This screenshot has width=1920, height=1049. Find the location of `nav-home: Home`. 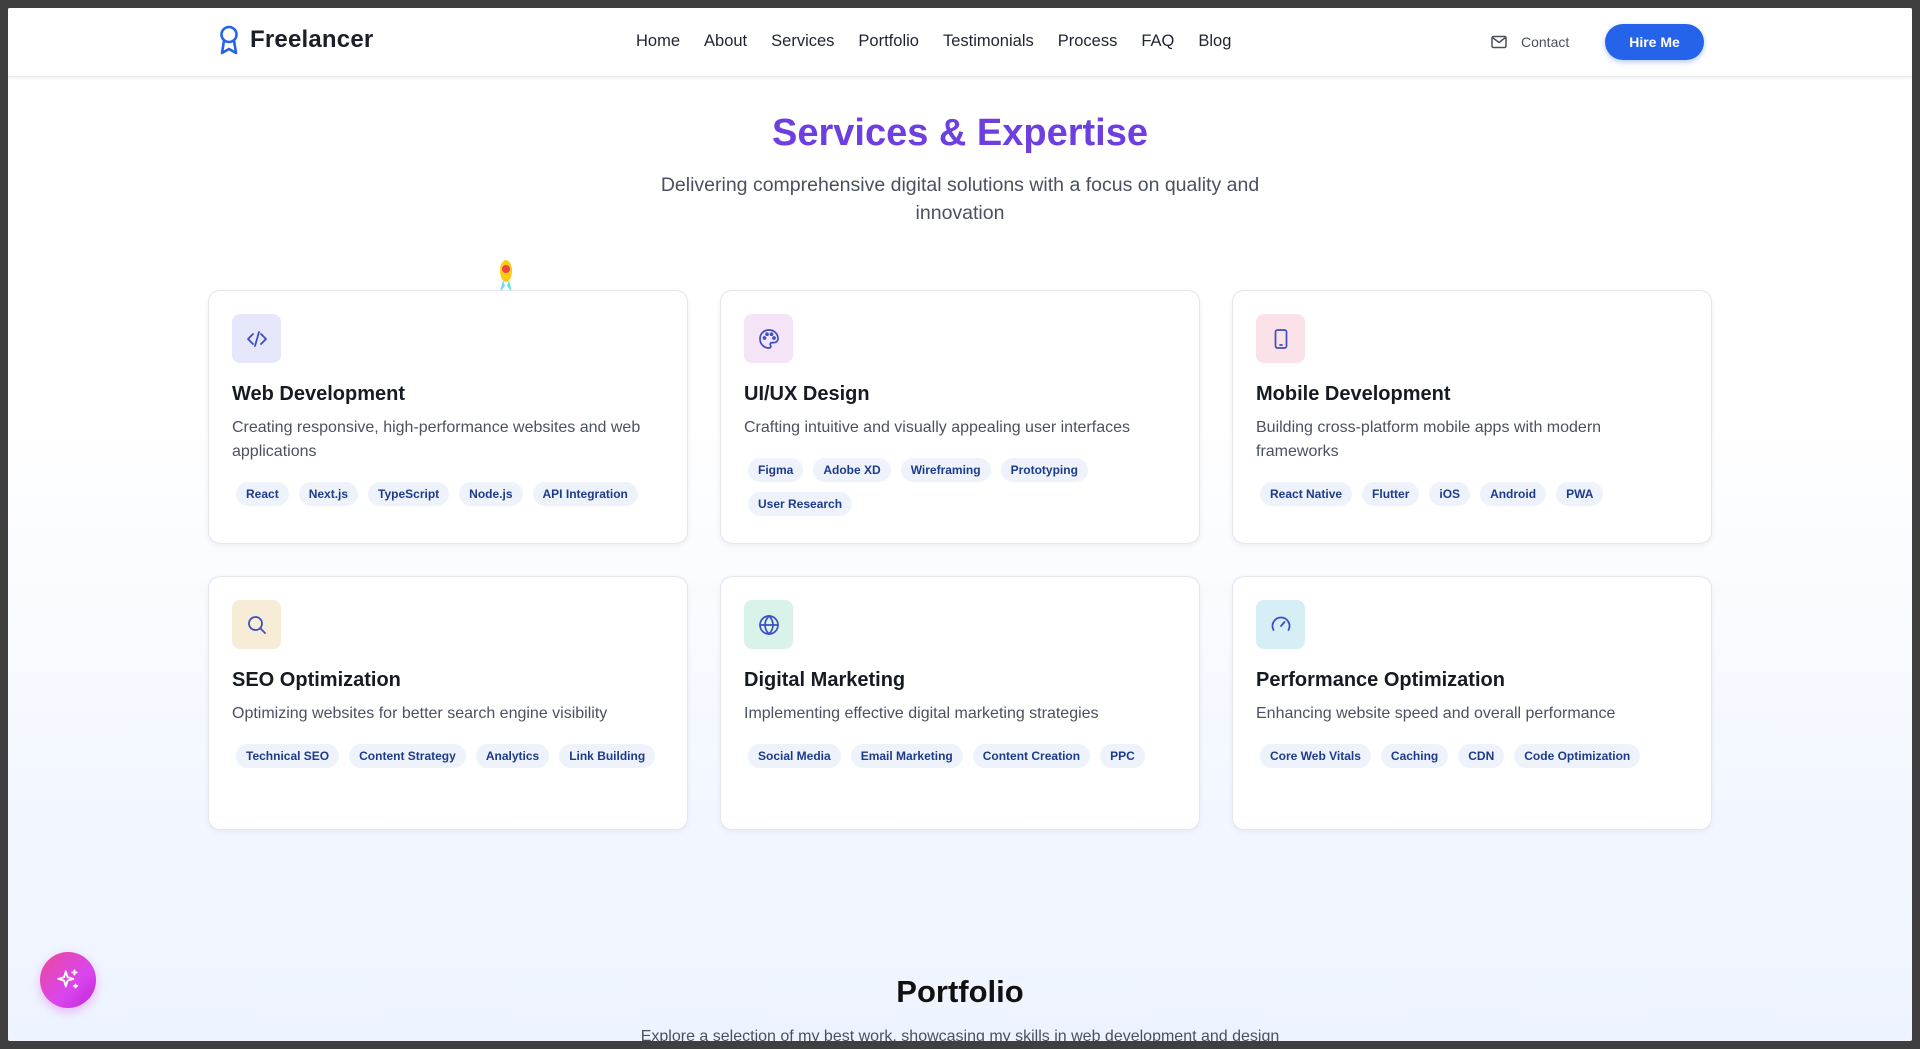

nav-home: Home is located at coordinates (658, 41).